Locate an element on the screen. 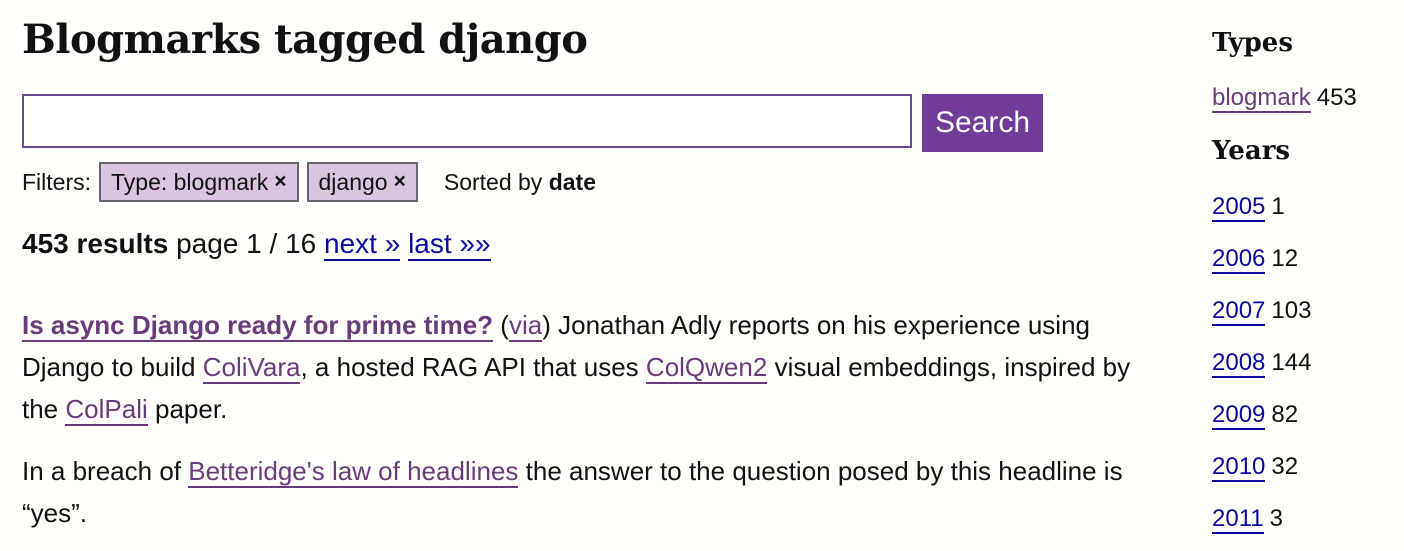  facet-count: 1 is located at coordinates (1278, 206).